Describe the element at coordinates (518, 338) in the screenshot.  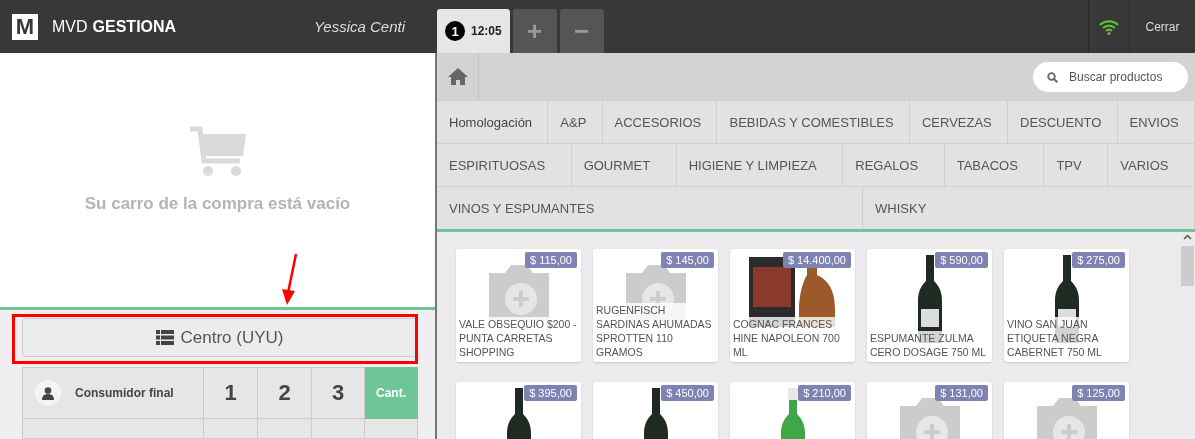
I see `product-name: VALE OBSEQUIO $200 - PUNTA CARRETAS SHOPPING` at that location.